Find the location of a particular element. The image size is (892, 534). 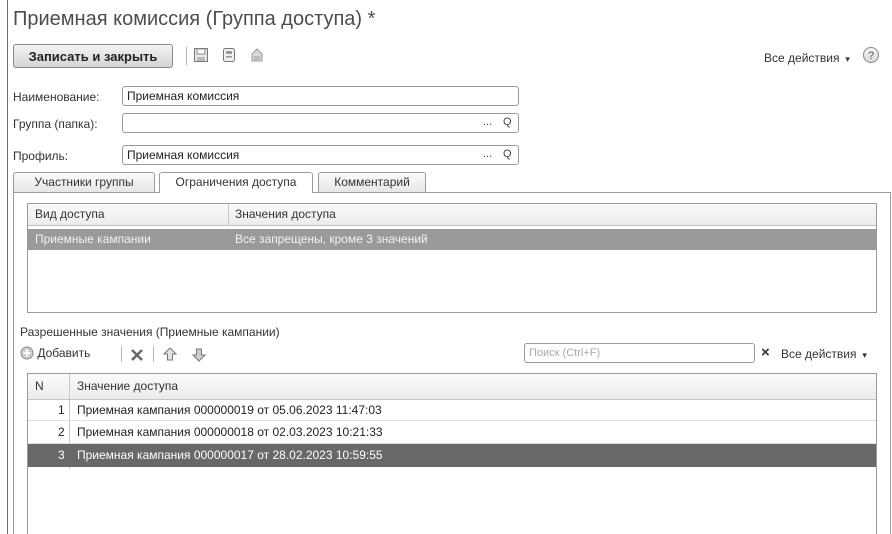

table-header: N Значение доступа is located at coordinates (452, 387).